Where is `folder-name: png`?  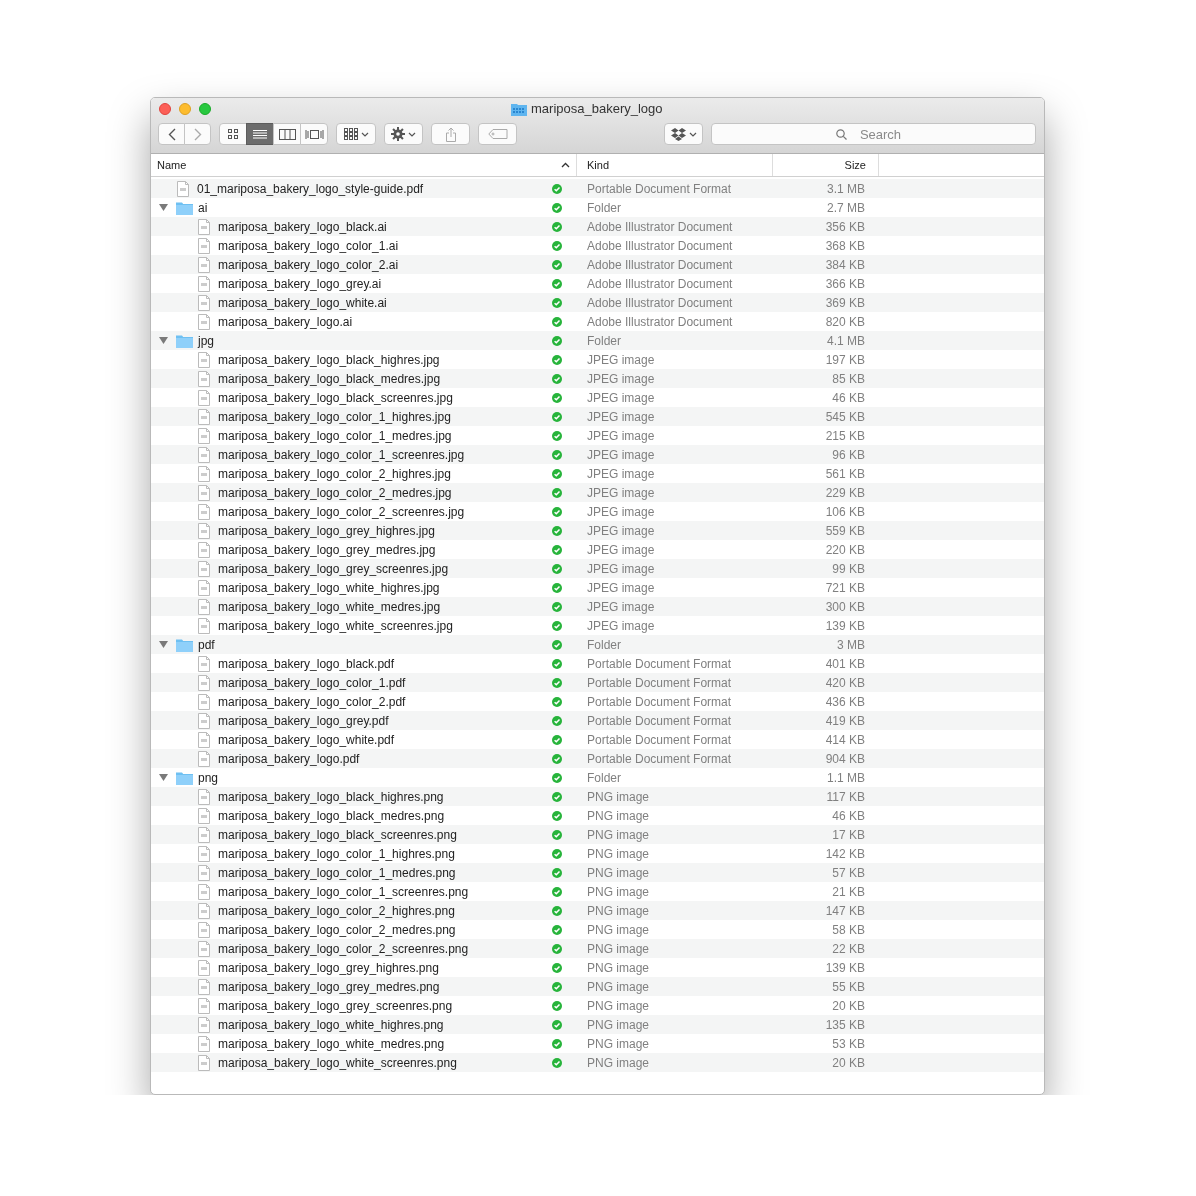 folder-name: png is located at coordinates (208, 777).